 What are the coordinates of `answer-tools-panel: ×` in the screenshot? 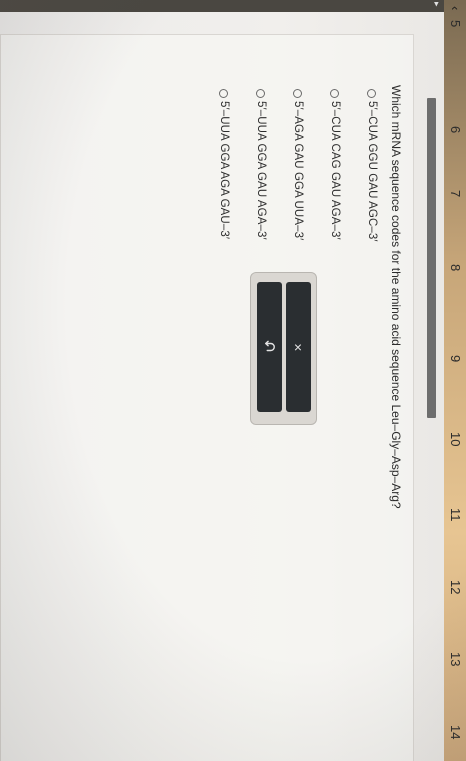 It's located at (283, 348).